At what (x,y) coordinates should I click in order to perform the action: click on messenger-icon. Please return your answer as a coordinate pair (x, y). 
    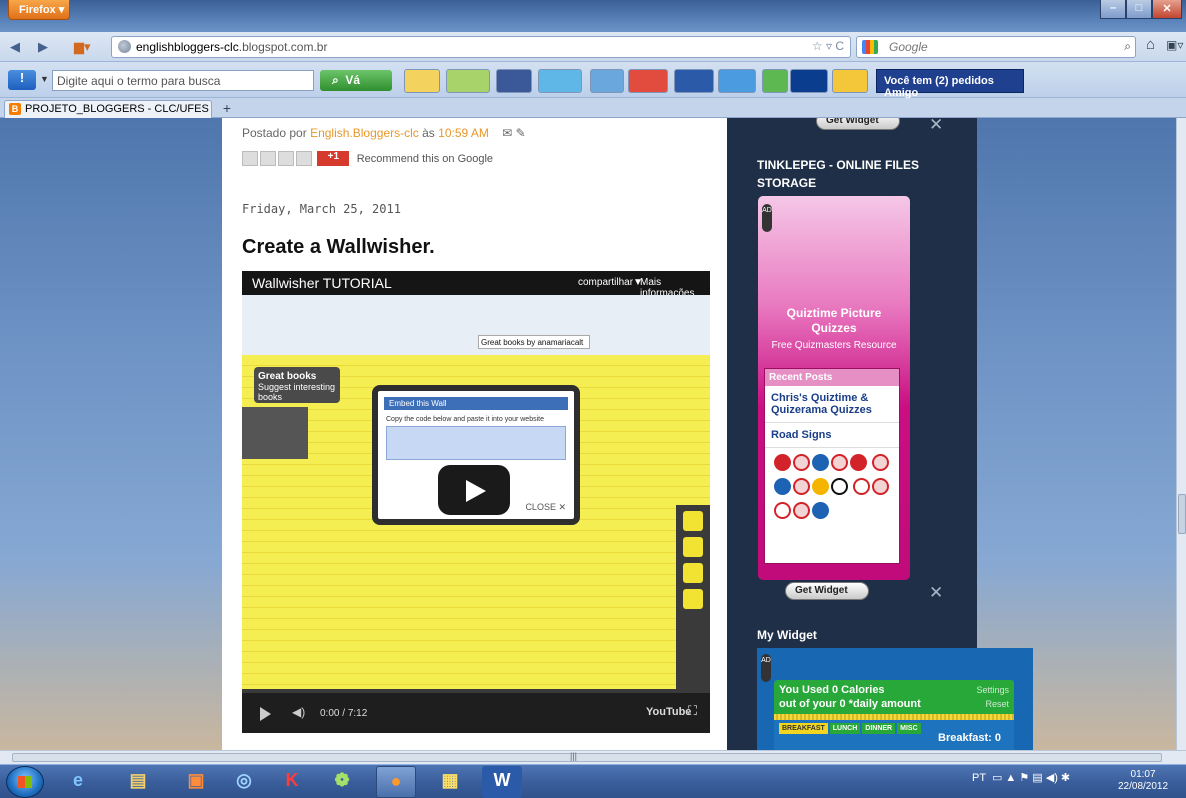
    Looking at the image, I should click on (607, 81).